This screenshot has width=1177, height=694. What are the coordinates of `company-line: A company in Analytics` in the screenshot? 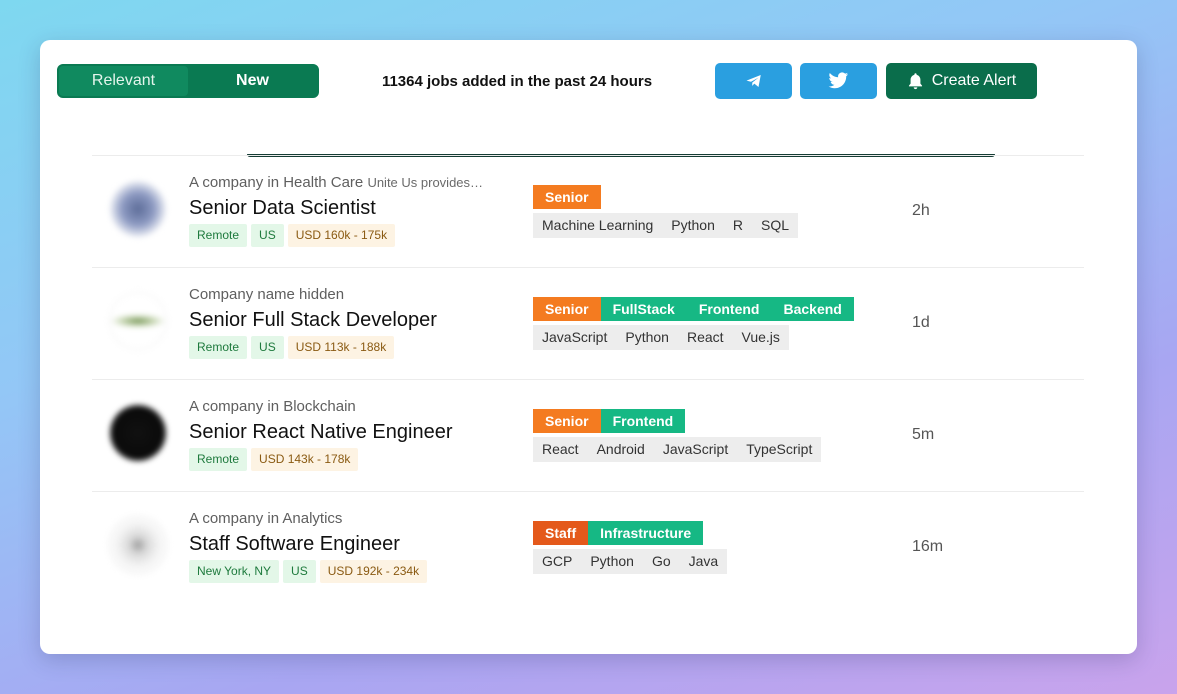 It's located at (354, 518).